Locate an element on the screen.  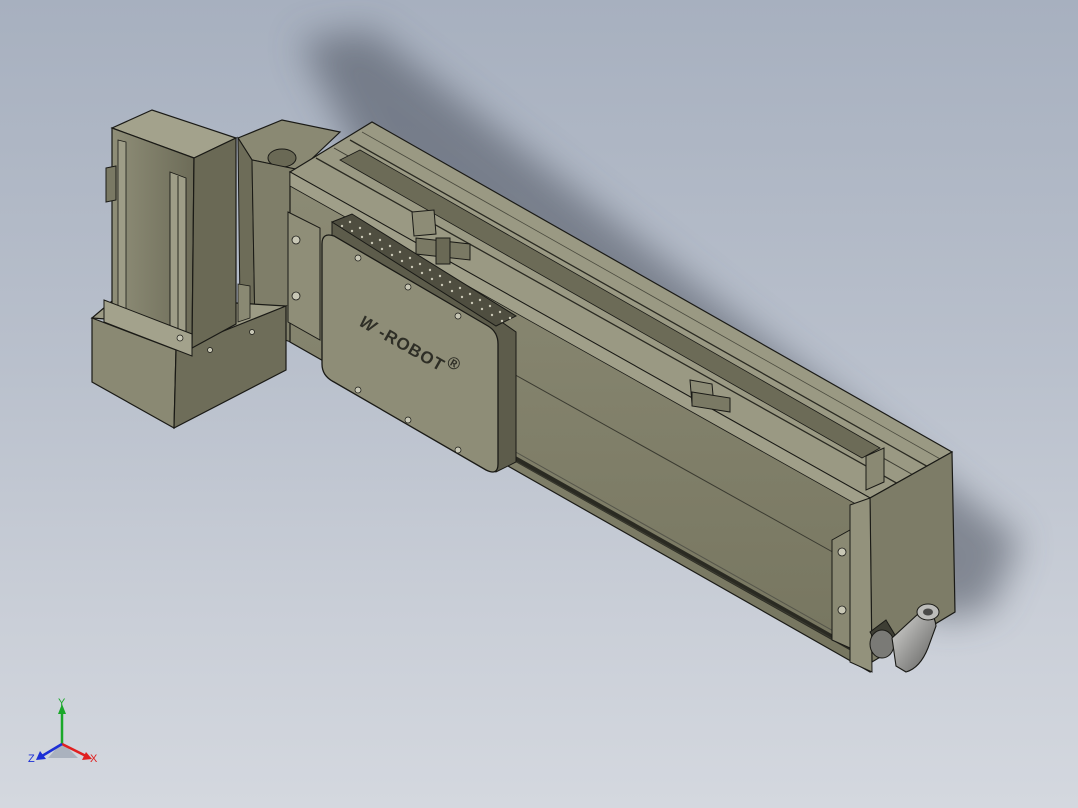
triad-x-label: X is located at coordinates (94, 759).